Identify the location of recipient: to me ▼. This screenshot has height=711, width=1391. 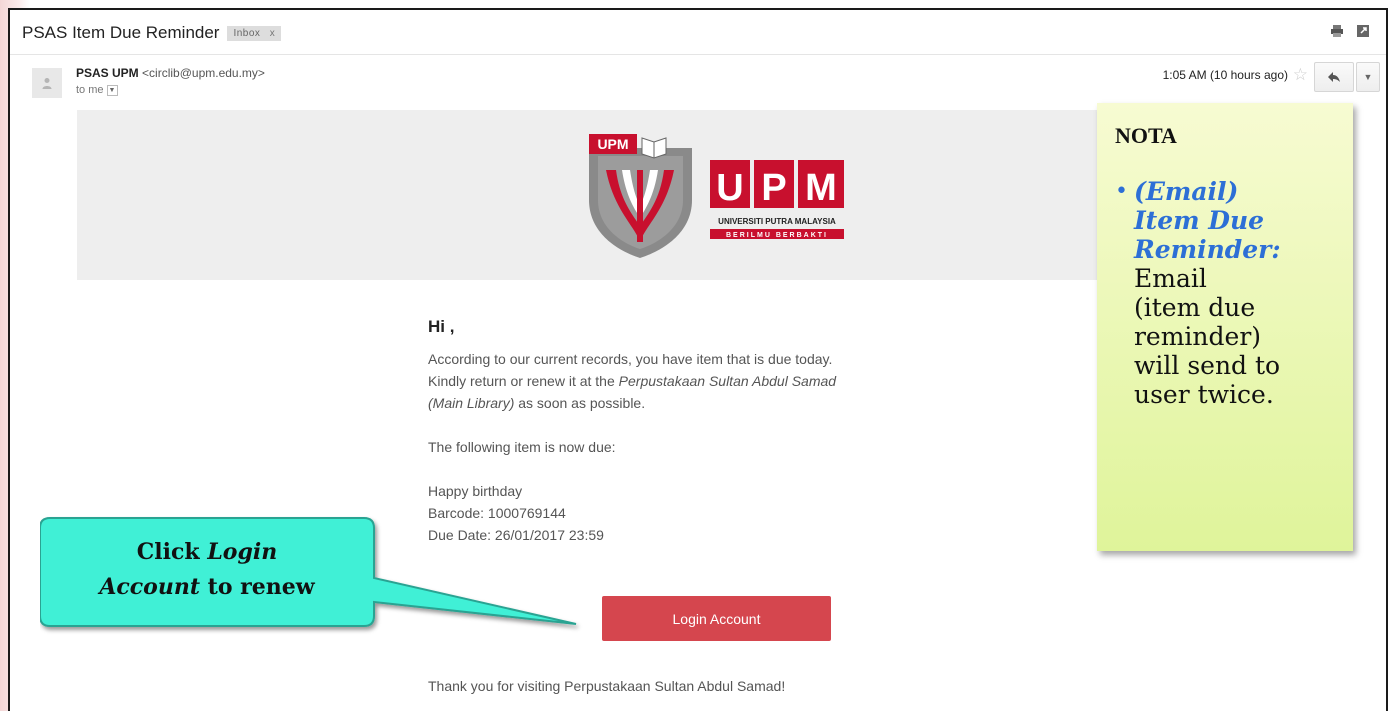
(97, 90).